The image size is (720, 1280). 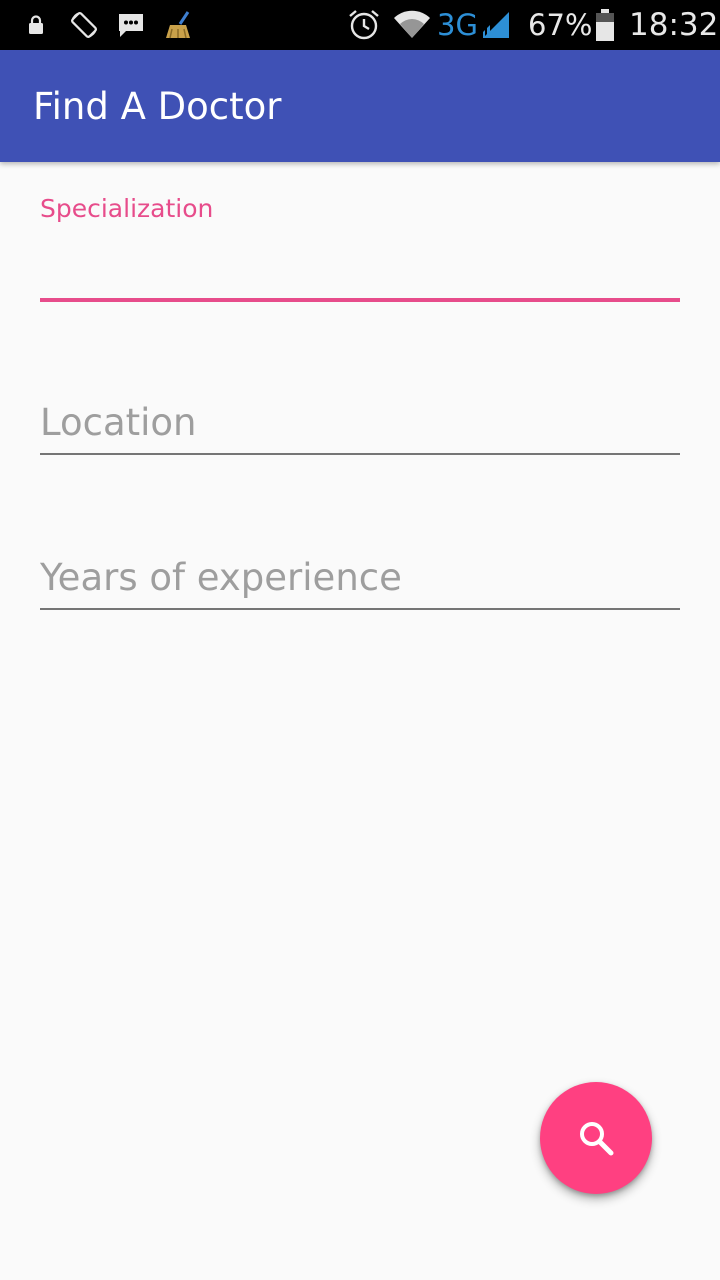 I want to click on app-bar: Find A Doctor, so click(x=360, y=106).